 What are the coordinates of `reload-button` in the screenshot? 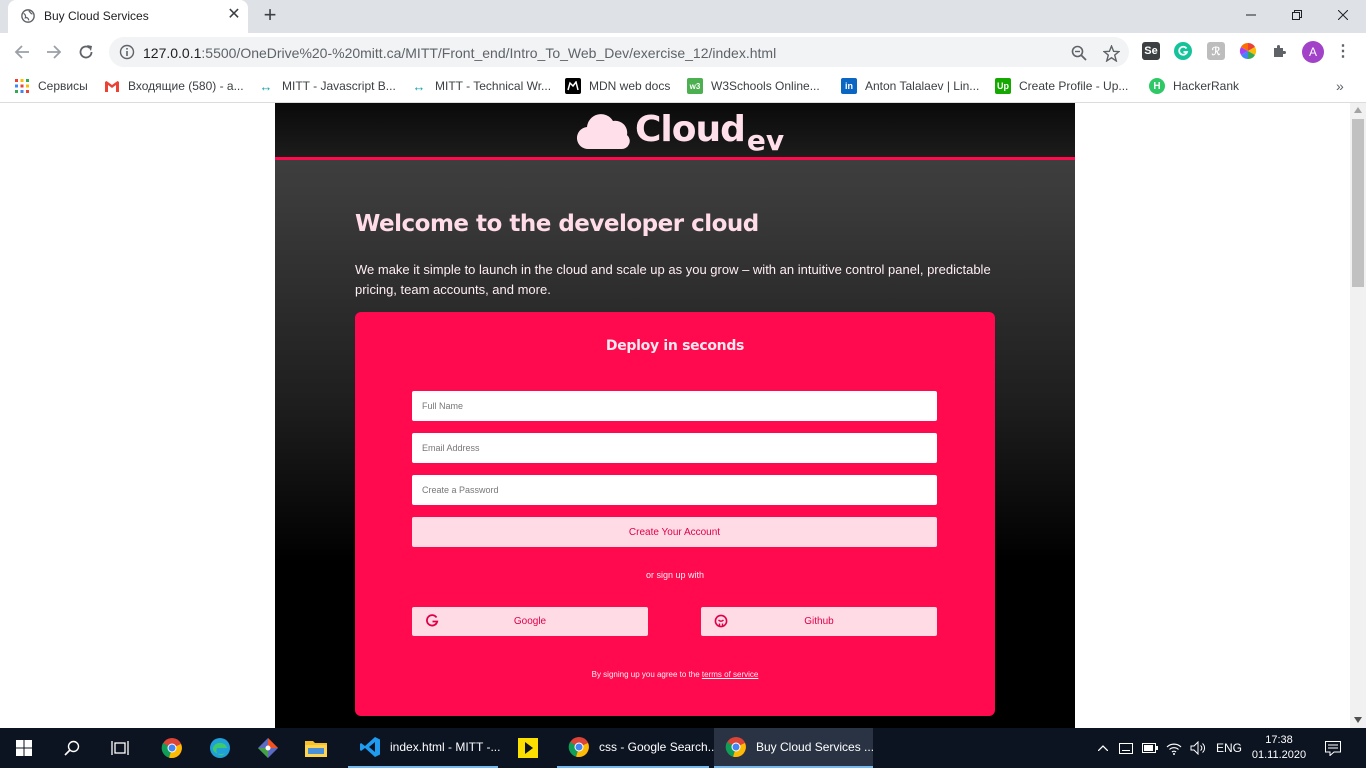 It's located at (86, 52).